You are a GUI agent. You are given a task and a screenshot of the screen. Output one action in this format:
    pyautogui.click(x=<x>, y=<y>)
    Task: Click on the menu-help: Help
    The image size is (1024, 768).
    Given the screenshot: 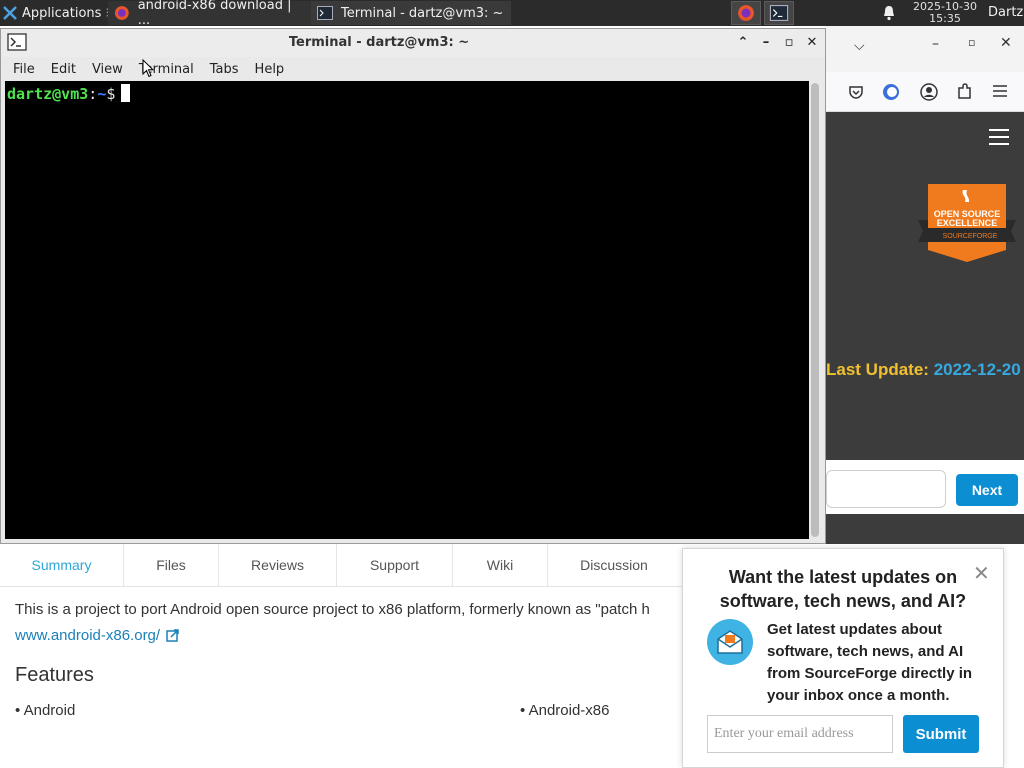 What is the action you would take?
    pyautogui.click(x=264, y=69)
    